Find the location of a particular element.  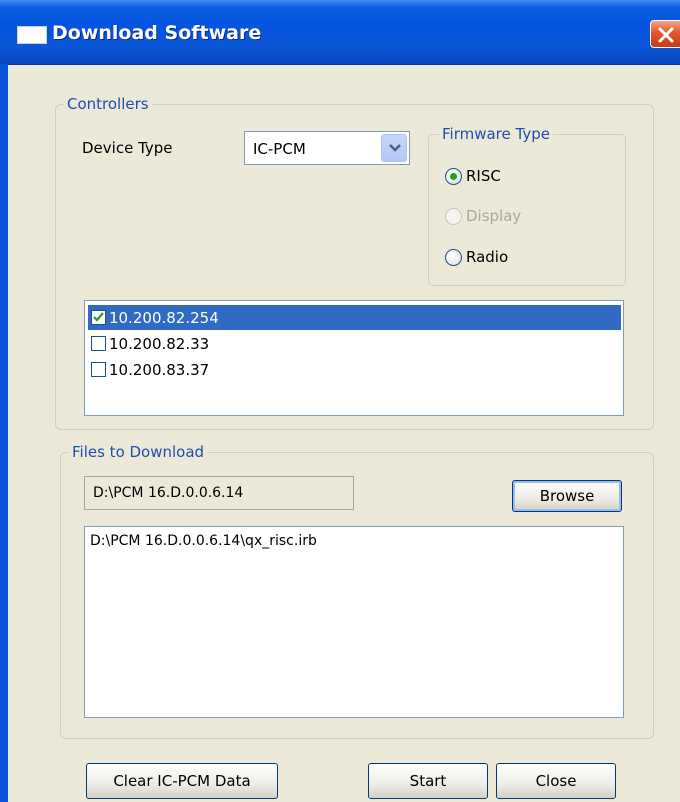

radio-risc: RISC is located at coordinates (473, 176).